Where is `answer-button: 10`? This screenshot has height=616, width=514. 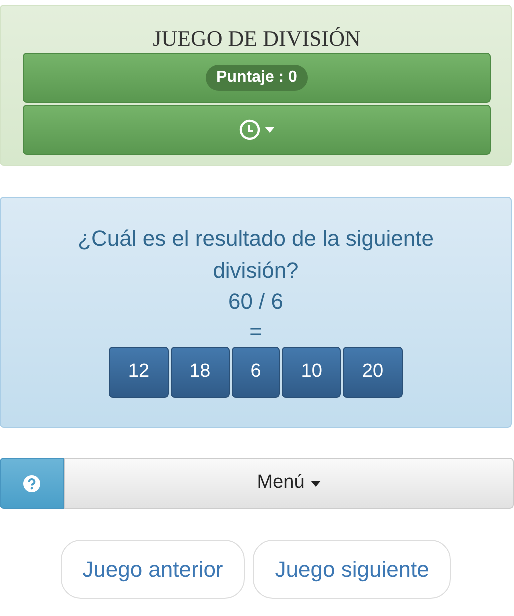 answer-button: 10 is located at coordinates (312, 372).